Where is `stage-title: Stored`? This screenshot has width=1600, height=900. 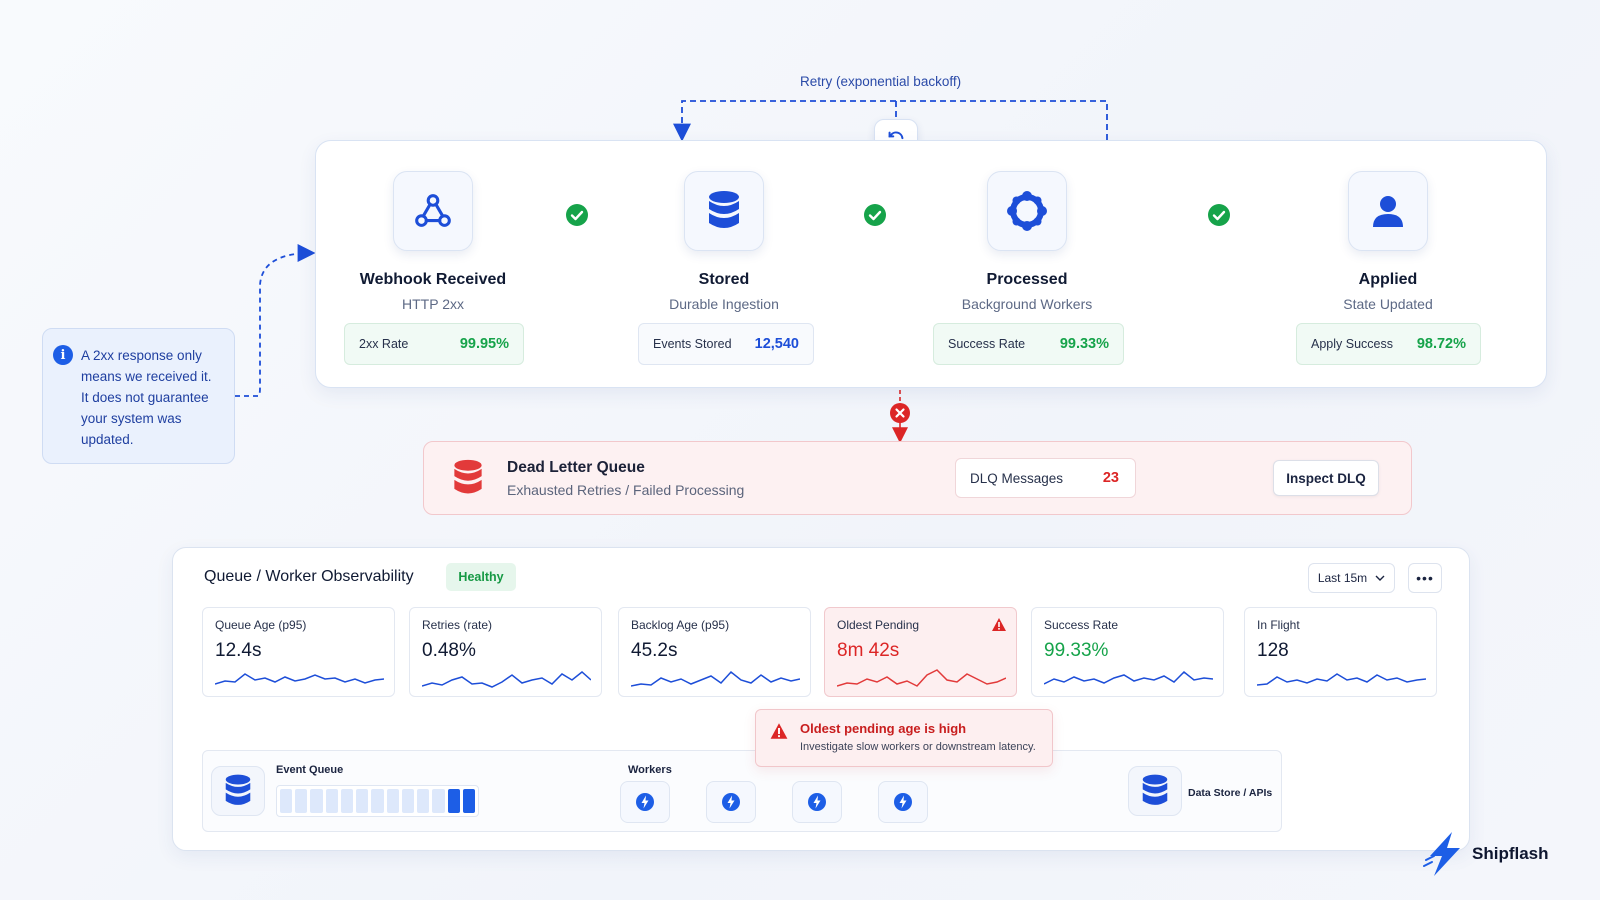 stage-title: Stored is located at coordinates (724, 279).